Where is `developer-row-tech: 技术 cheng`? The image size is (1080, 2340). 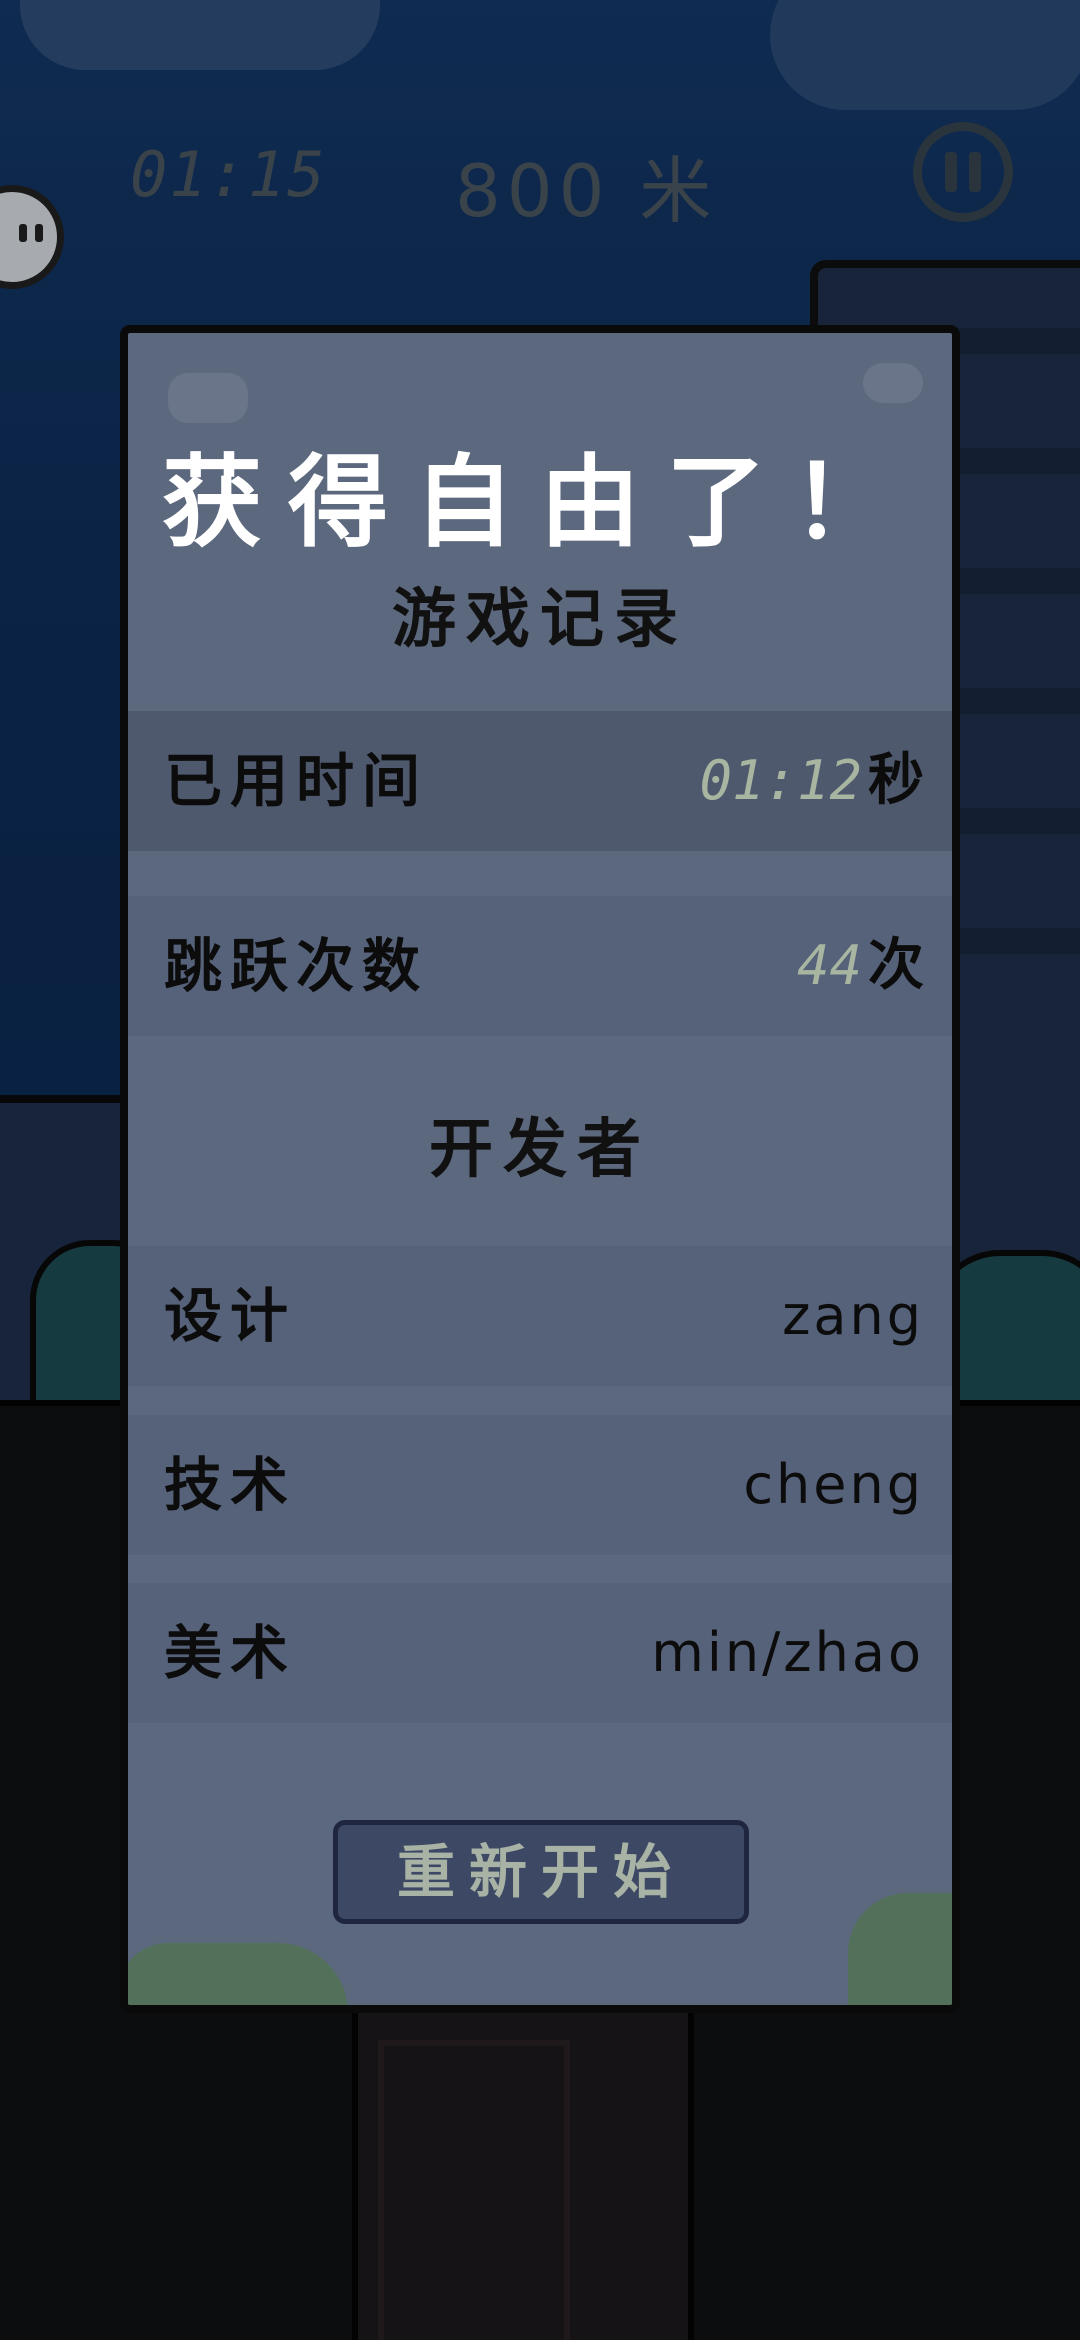 developer-row-tech: 技术 cheng is located at coordinates (540, 1485).